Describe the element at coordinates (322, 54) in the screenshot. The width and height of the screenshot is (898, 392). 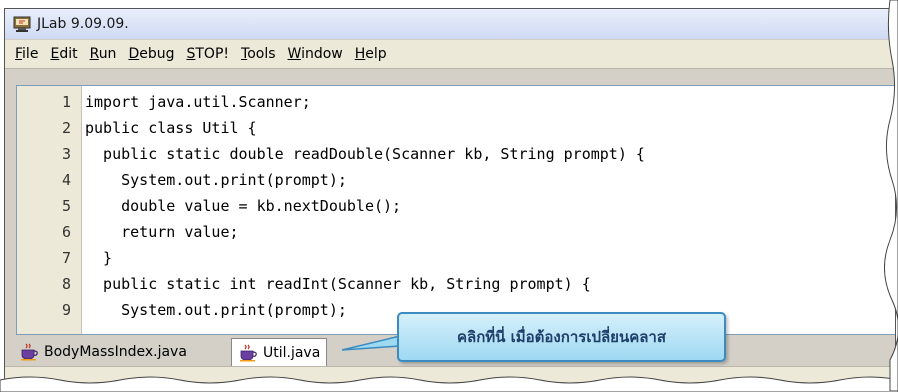
I see `menu-label-rest: indow` at that location.